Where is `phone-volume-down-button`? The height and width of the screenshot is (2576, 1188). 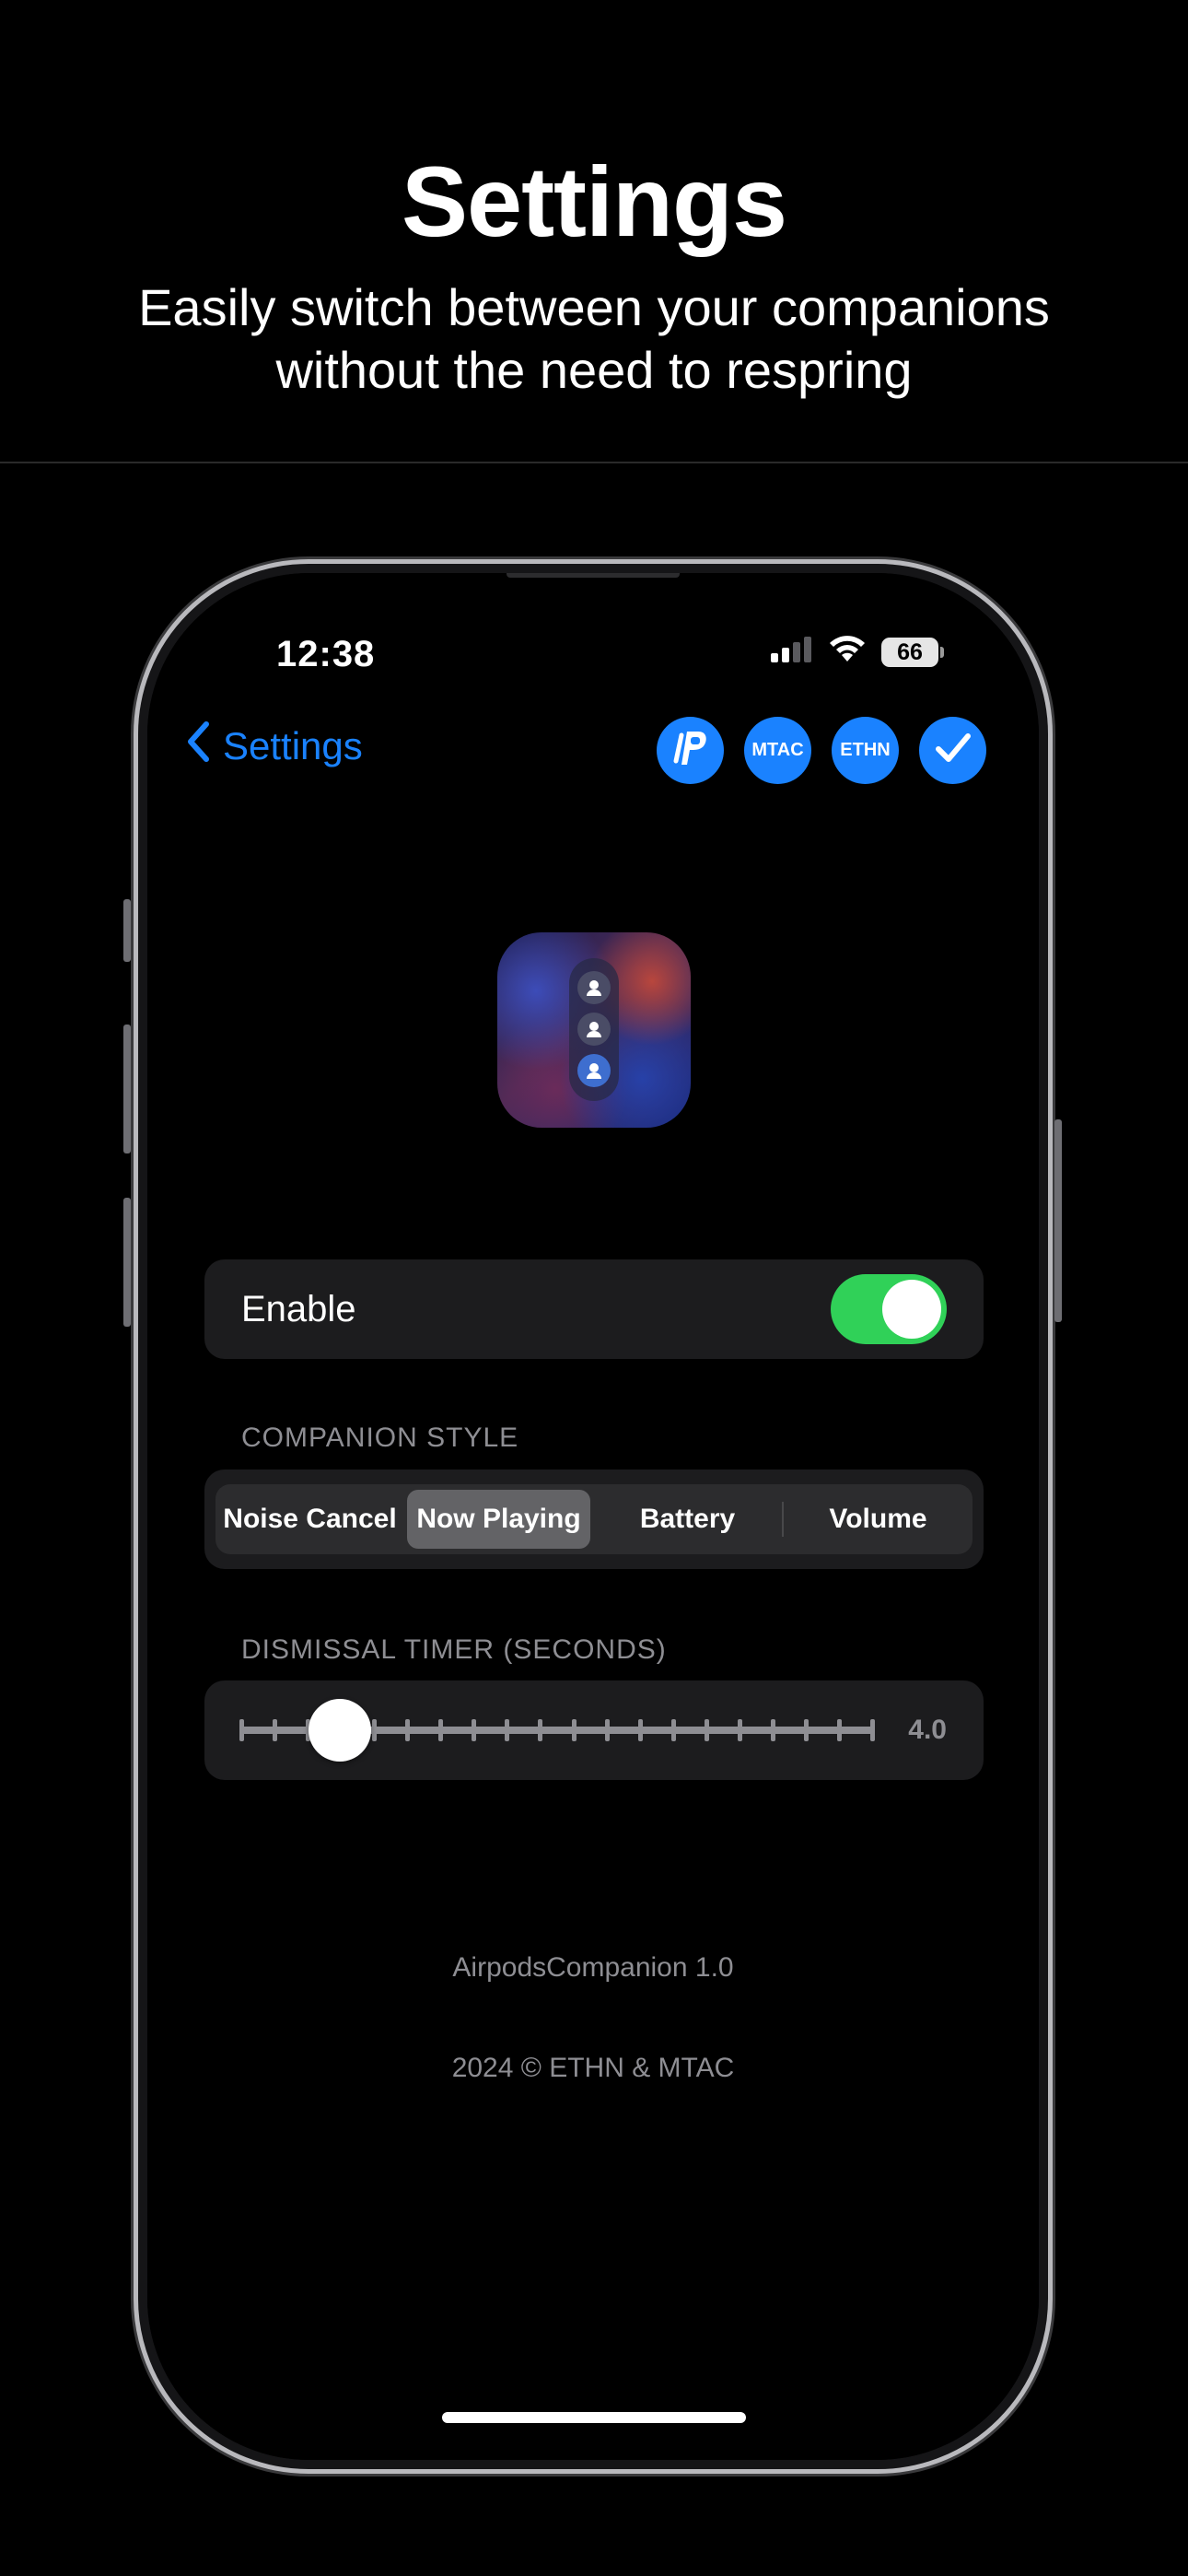
phone-volume-down-button is located at coordinates (127, 1262).